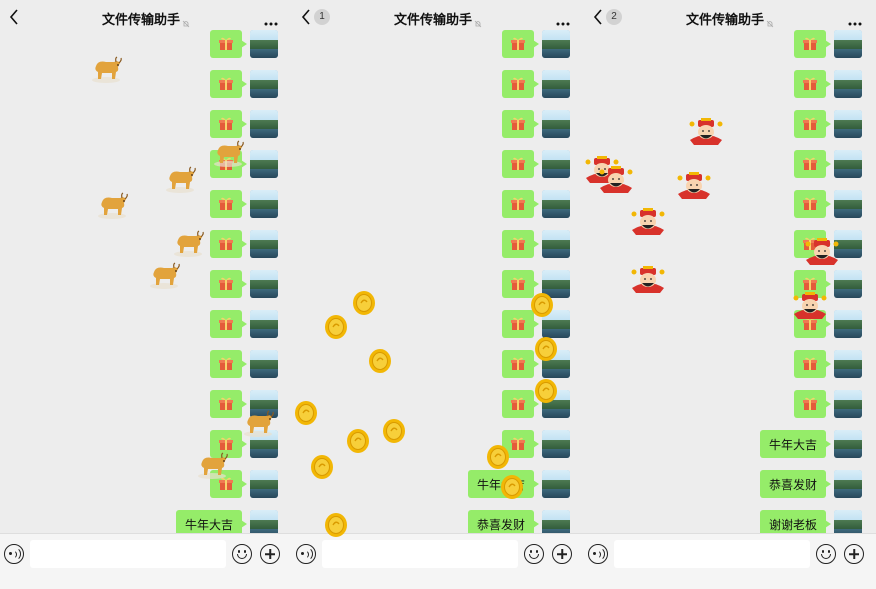  Describe the element at coordinates (140, 20) in the screenshot. I see `chat-title-text: 文件传输助手` at that location.